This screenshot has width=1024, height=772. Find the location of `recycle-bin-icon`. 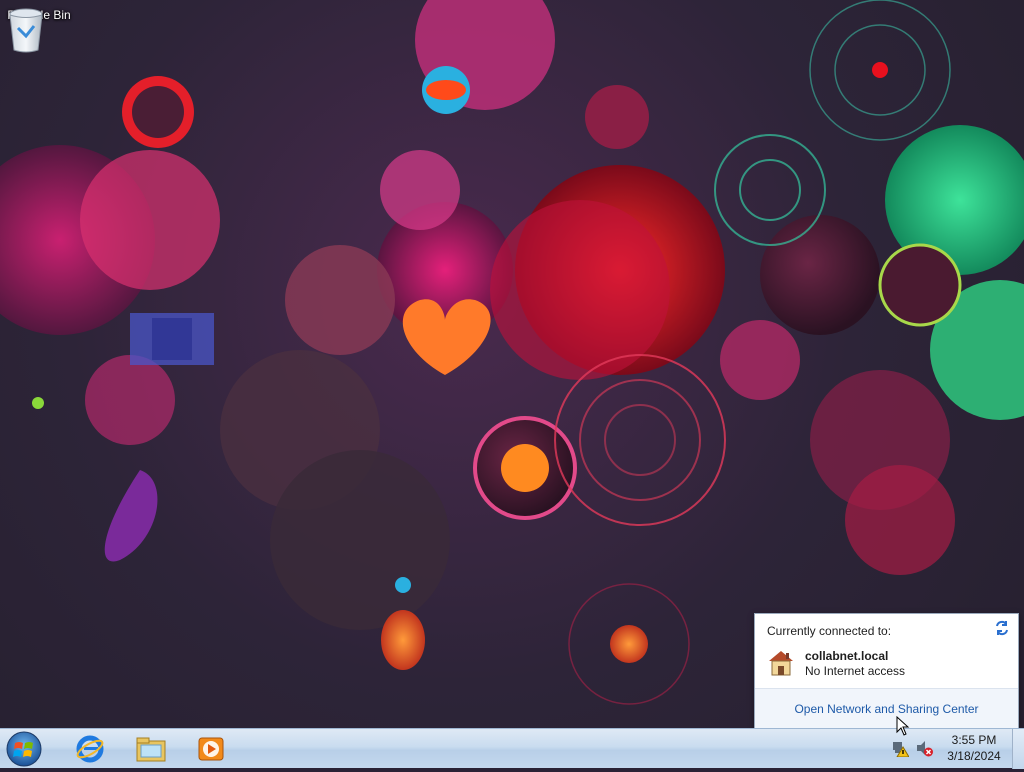

recycle-bin-icon is located at coordinates (26, 30).